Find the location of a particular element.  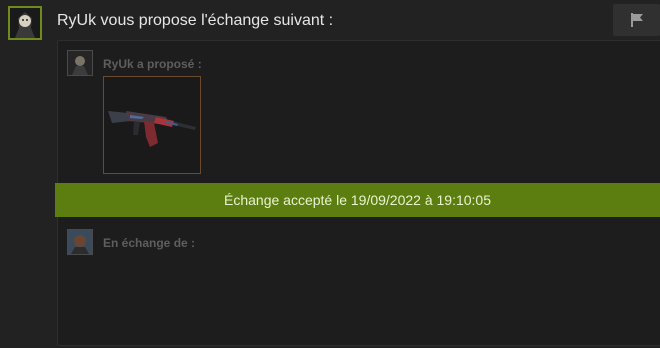

sender-avatar is located at coordinates (80, 63).